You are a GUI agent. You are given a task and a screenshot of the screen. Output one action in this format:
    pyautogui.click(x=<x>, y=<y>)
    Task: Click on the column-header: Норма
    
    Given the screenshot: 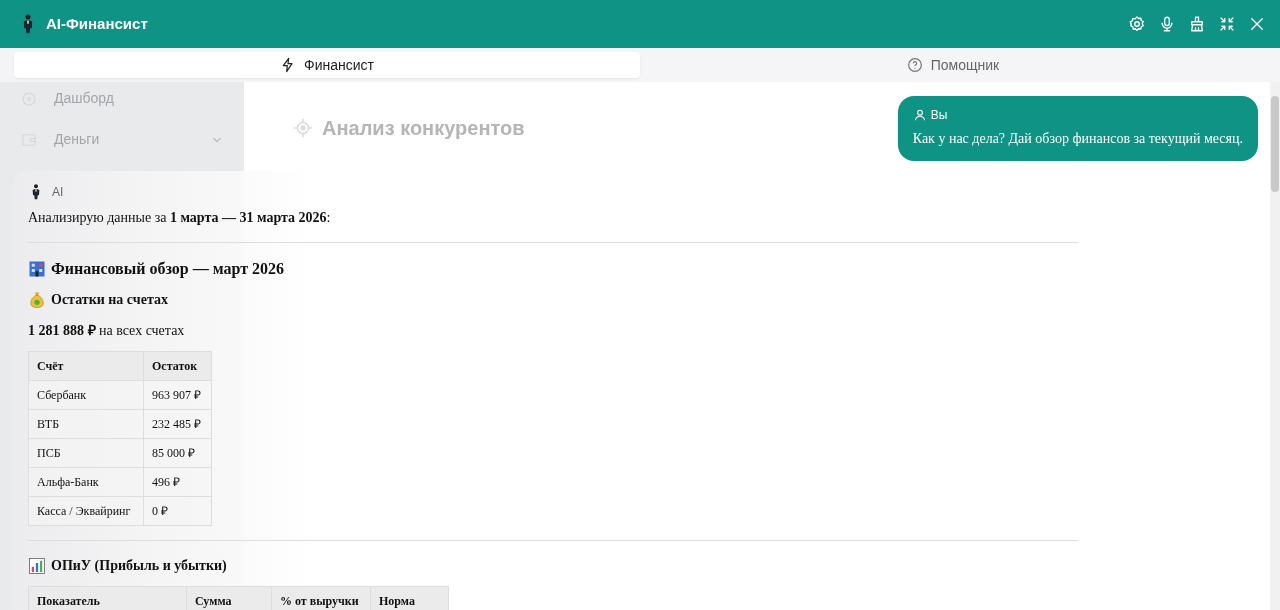 What is the action you would take?
    pyautogui.click(x=409, y=598)
    